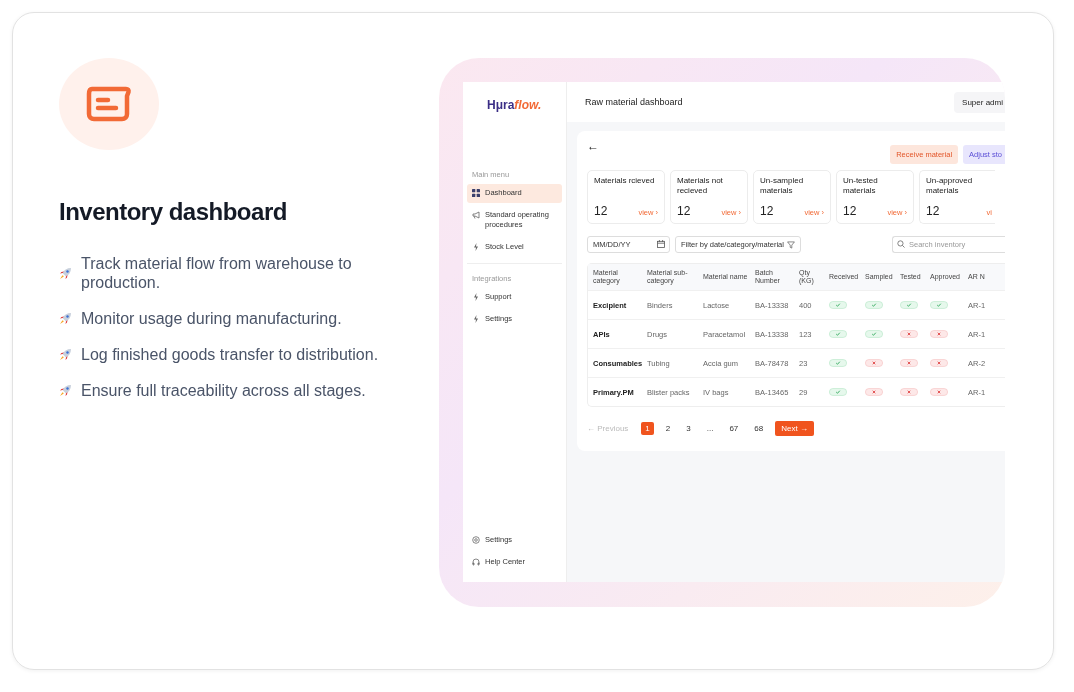  What do you see at coordinates (668, 428) in the screenshot?
I see `page-button: 2` at bounding box center [668, 428].